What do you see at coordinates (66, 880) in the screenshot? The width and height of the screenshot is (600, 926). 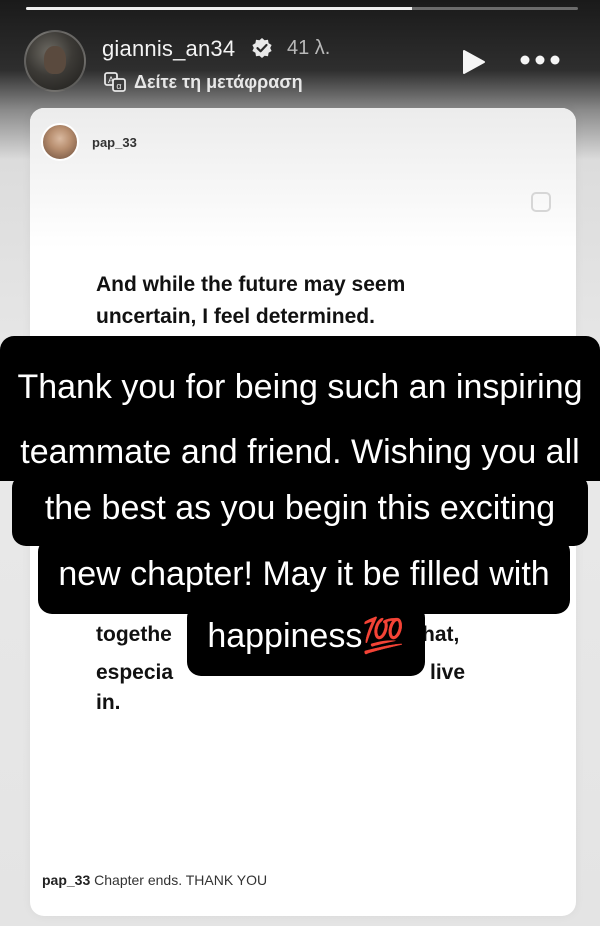 I see `caption-author: pap_33` at bounding box center [66, 880].